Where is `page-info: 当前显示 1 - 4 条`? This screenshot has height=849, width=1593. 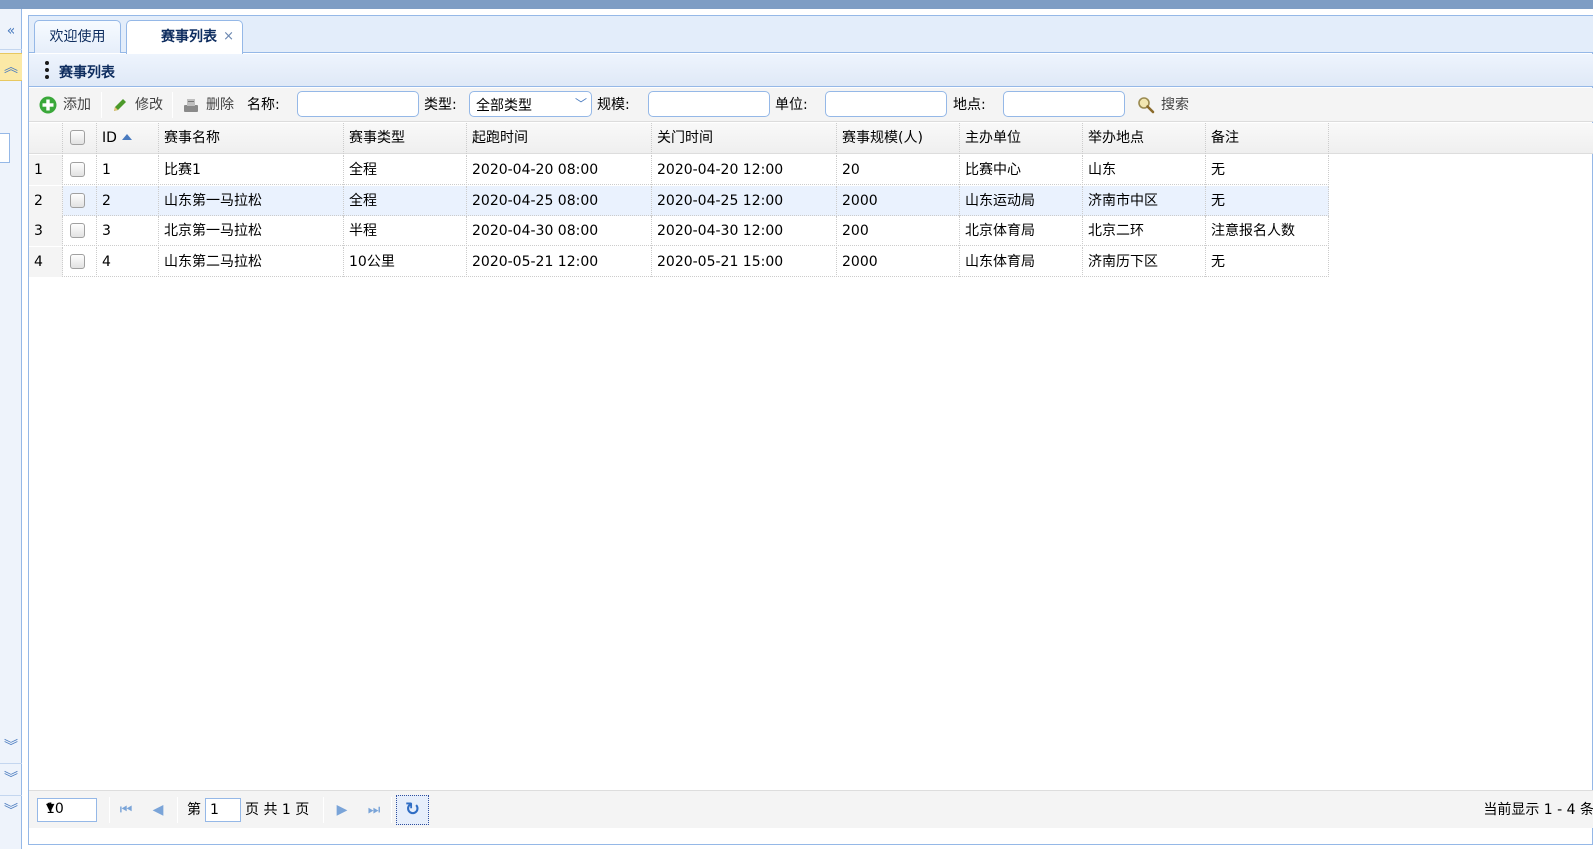
page-info: 当前显示 1 - 4 条 is located at coordinates (1538, 810).